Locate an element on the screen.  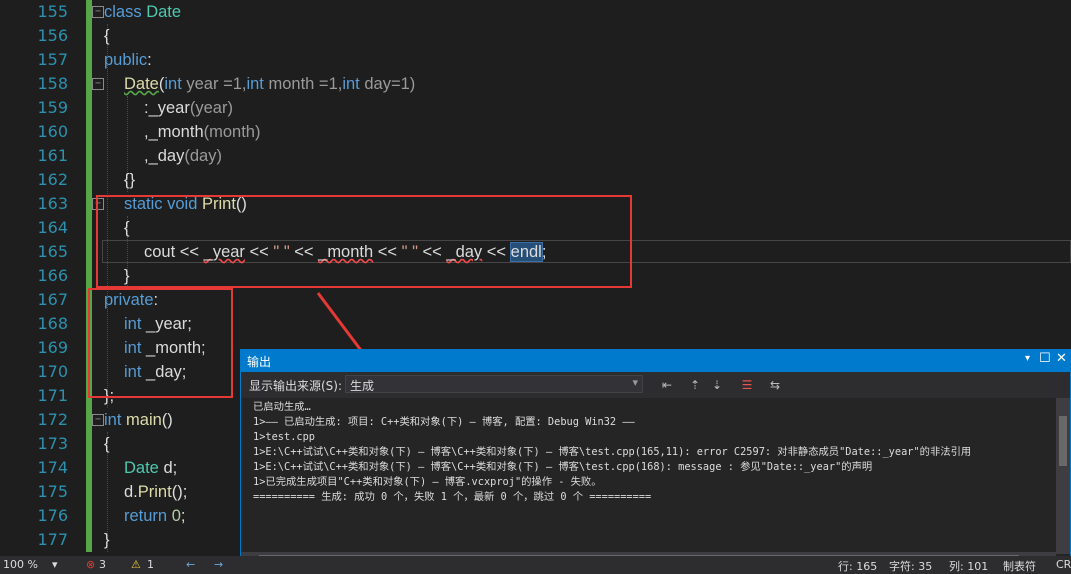
error-count: 3 is located at coordinates (102, 564).